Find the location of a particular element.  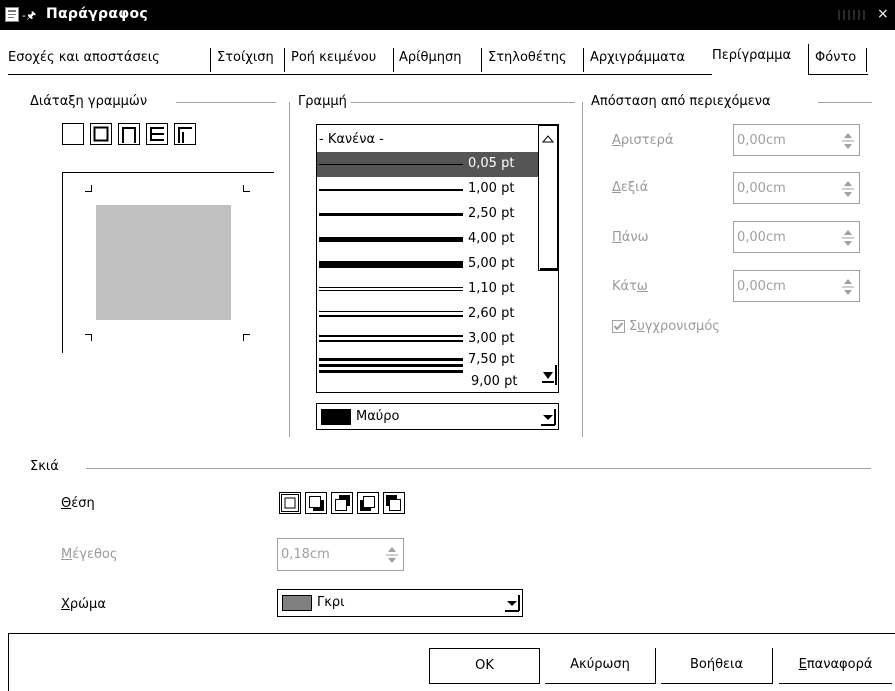

button-bar-separator is located at coordinates (451, 633).